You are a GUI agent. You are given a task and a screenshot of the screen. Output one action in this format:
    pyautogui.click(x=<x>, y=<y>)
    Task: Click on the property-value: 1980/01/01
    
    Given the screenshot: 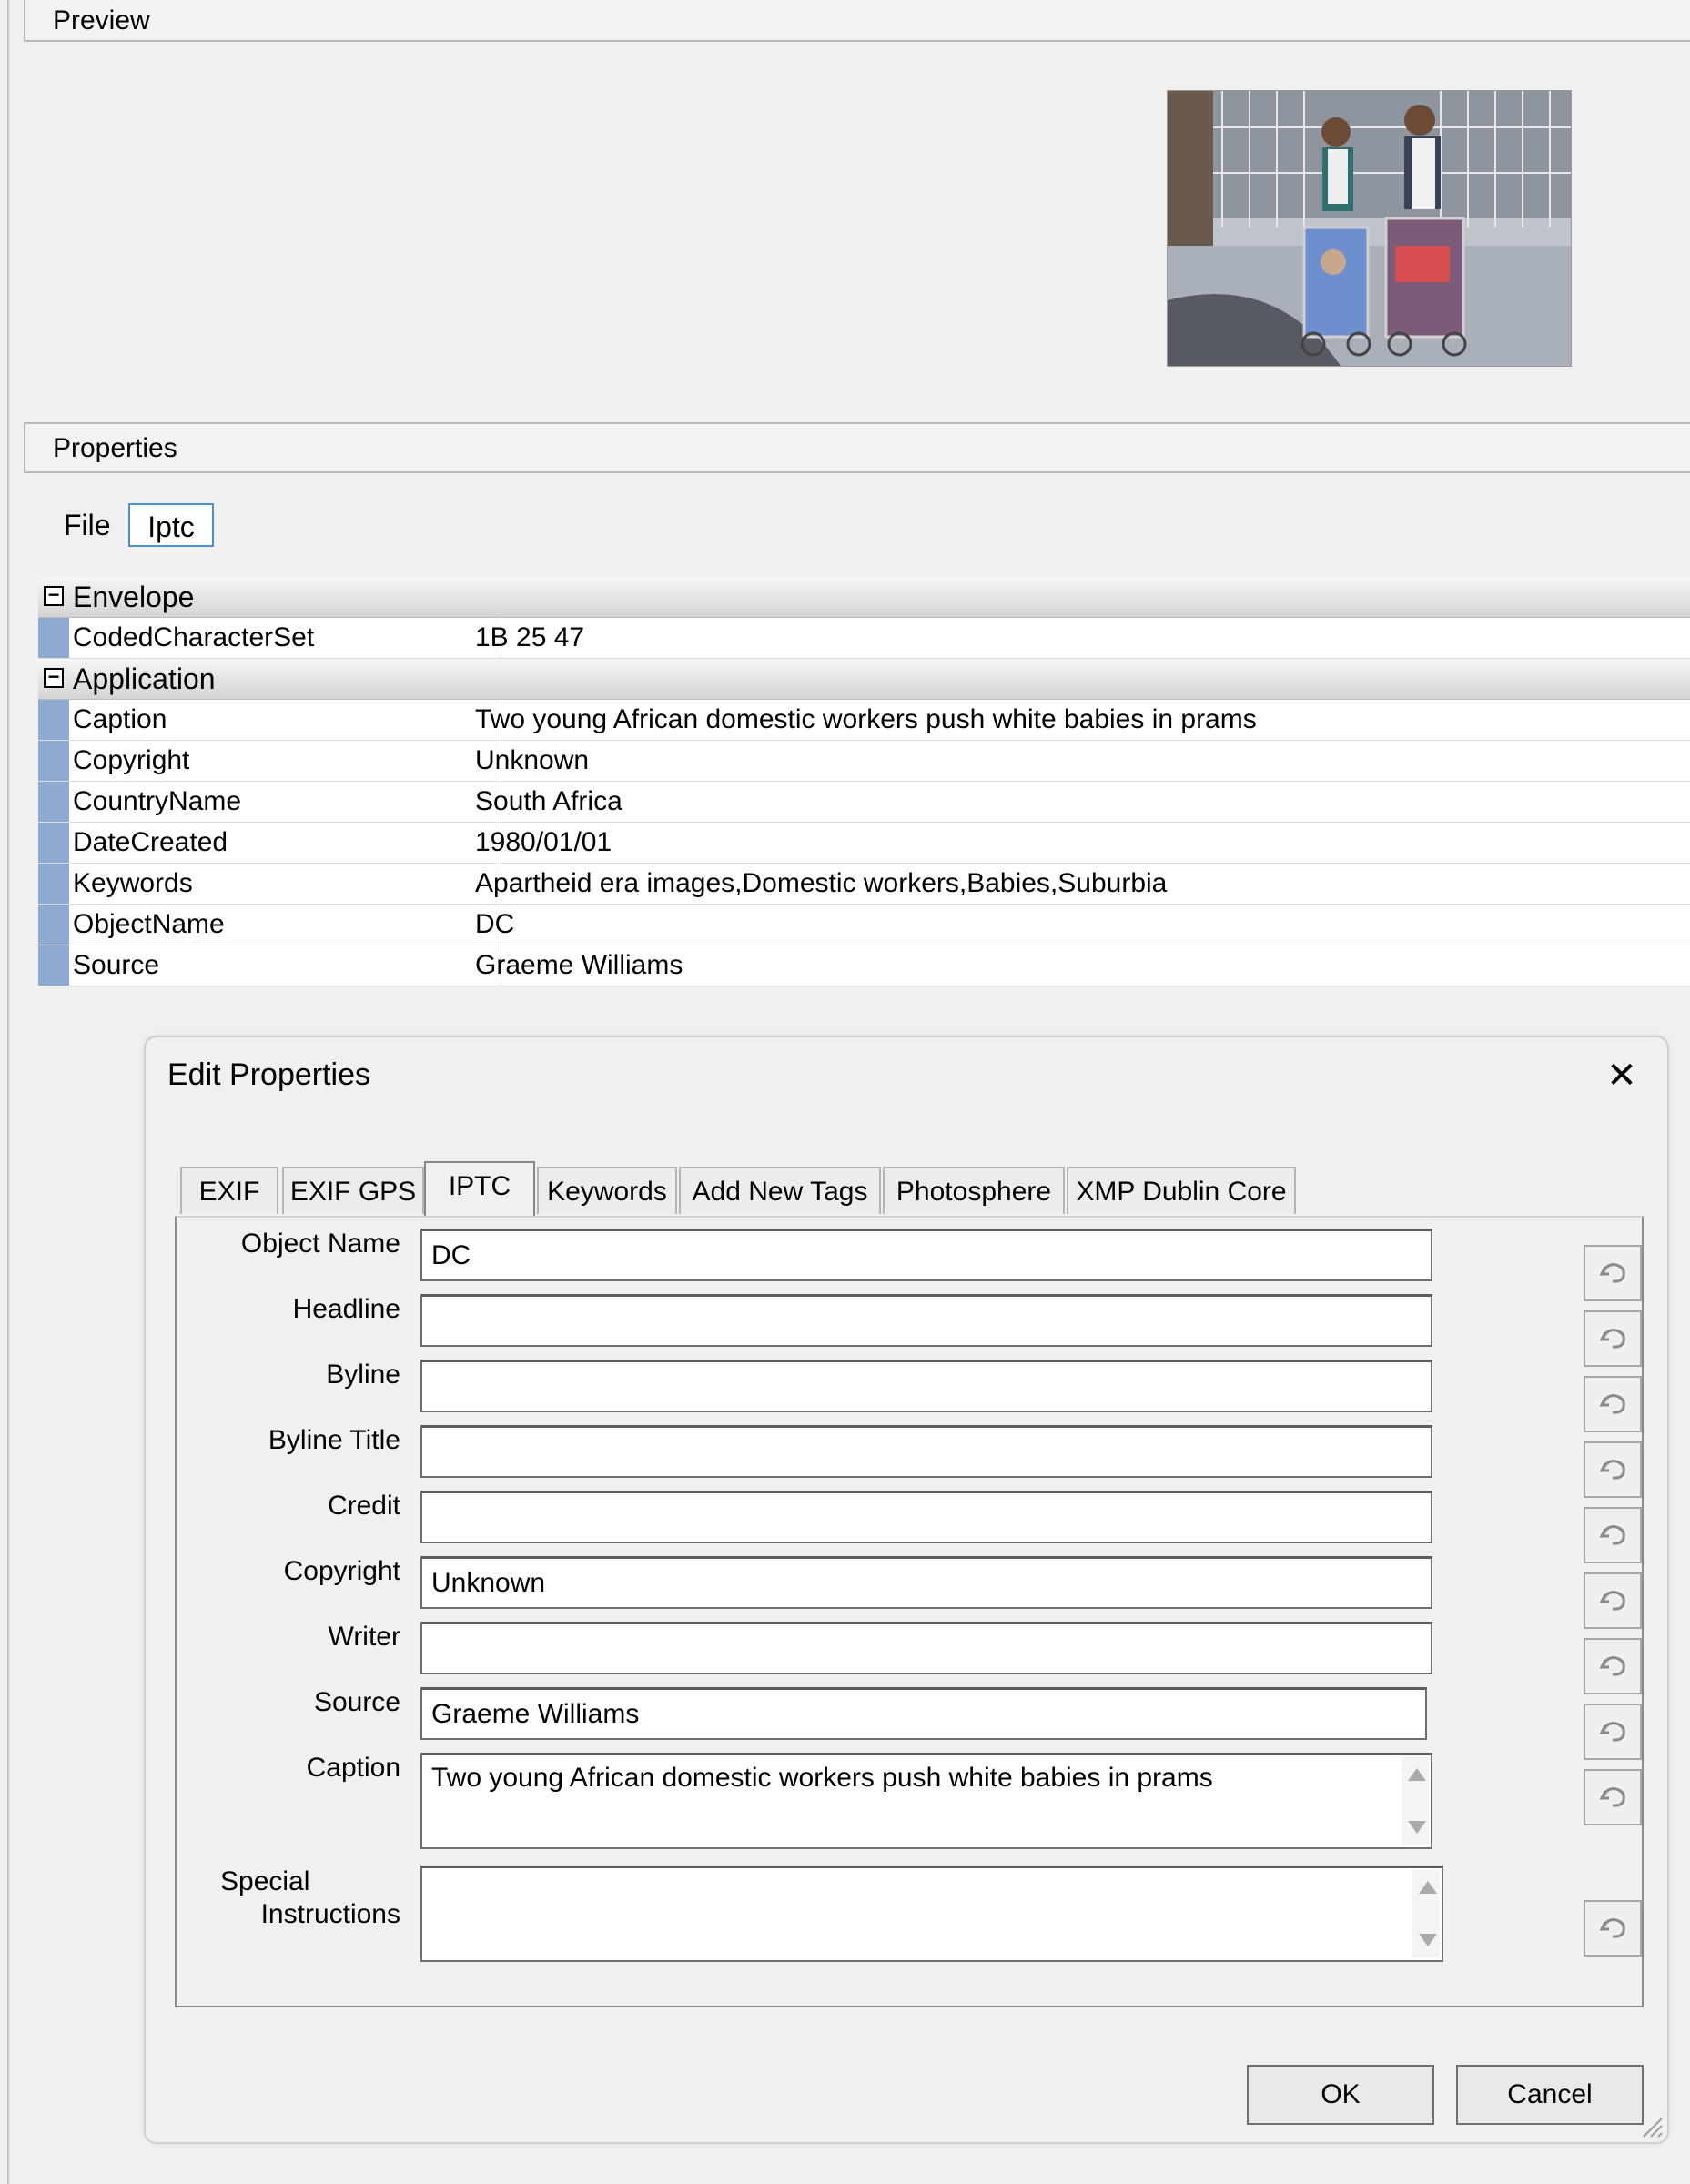 What is the action you would take?
    pyautogui.click(x=543, y=843)
    